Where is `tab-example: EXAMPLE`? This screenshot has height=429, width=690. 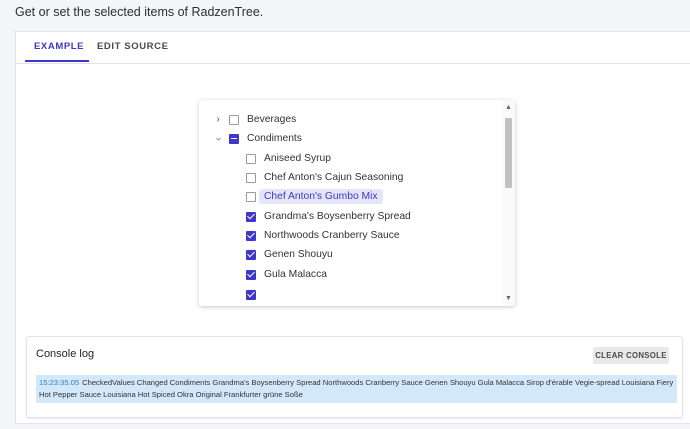
tab-example: EXAMPLE is located at coordinates (59, 47).